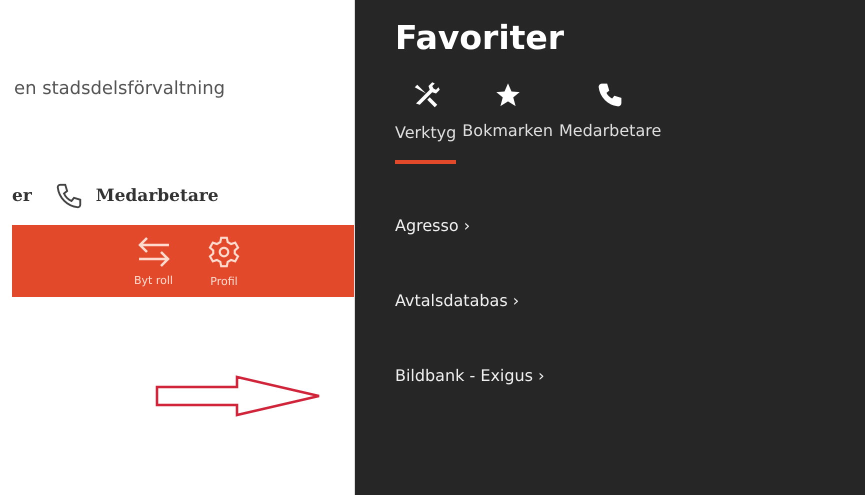  What do you see at coordinates (507, 122) in the screenshot?
I see `favorites-tab: Bokmarken` at bounding box center [507, 122].